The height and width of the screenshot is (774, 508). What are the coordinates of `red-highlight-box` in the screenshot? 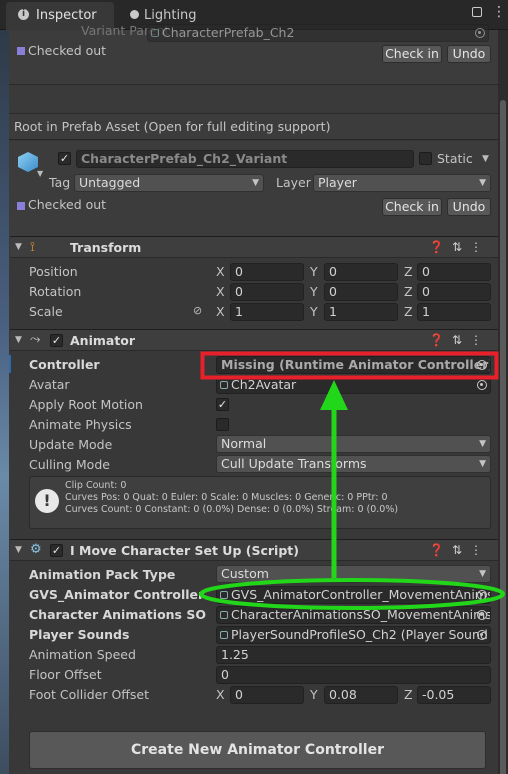 It's located at (349, 365).